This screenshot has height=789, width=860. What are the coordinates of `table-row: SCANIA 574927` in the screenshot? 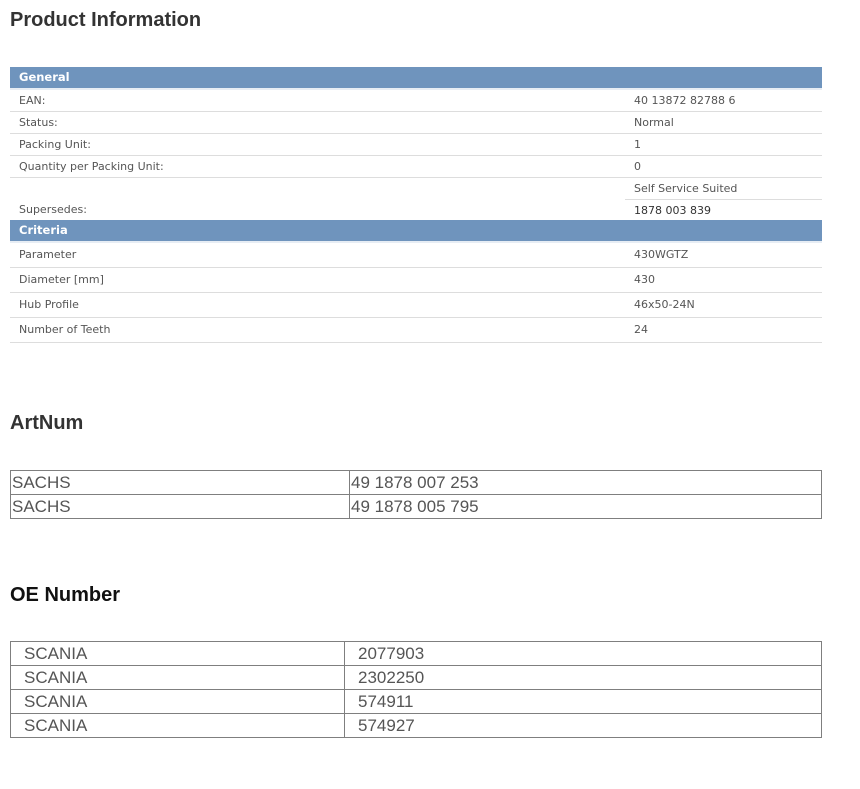 It's located at (416, 725).